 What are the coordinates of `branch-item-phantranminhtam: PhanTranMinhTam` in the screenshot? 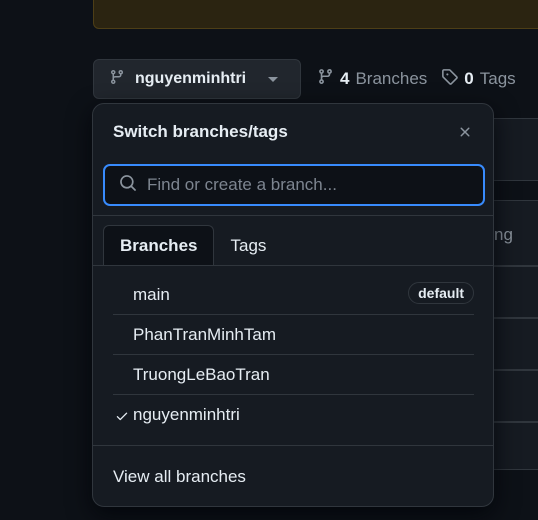 It's located at (293, 335).